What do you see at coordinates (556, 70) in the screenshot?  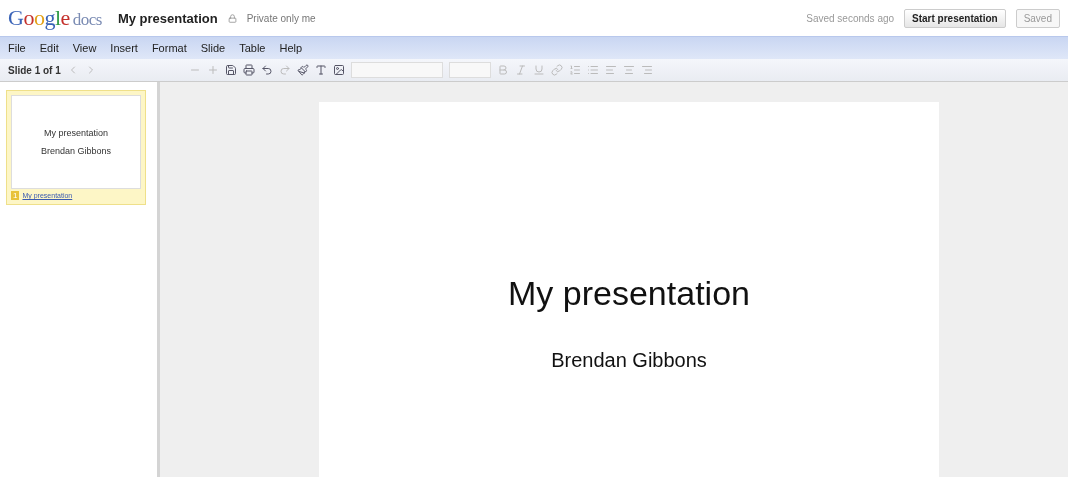 I see `link-icon` at bounding box center [556, 70].